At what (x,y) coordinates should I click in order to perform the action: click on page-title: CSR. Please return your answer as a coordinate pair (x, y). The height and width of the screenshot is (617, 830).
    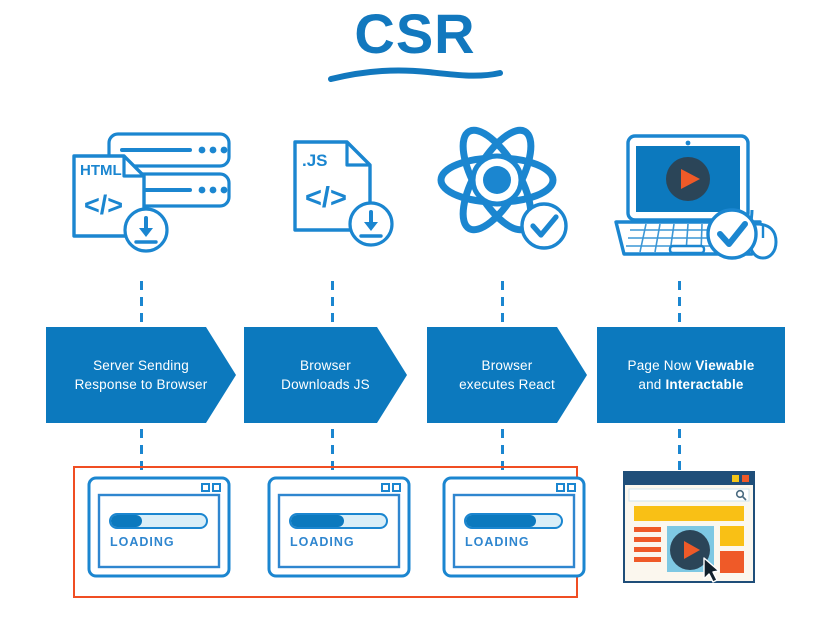
    Looking at the image, I should click on (415, 44).